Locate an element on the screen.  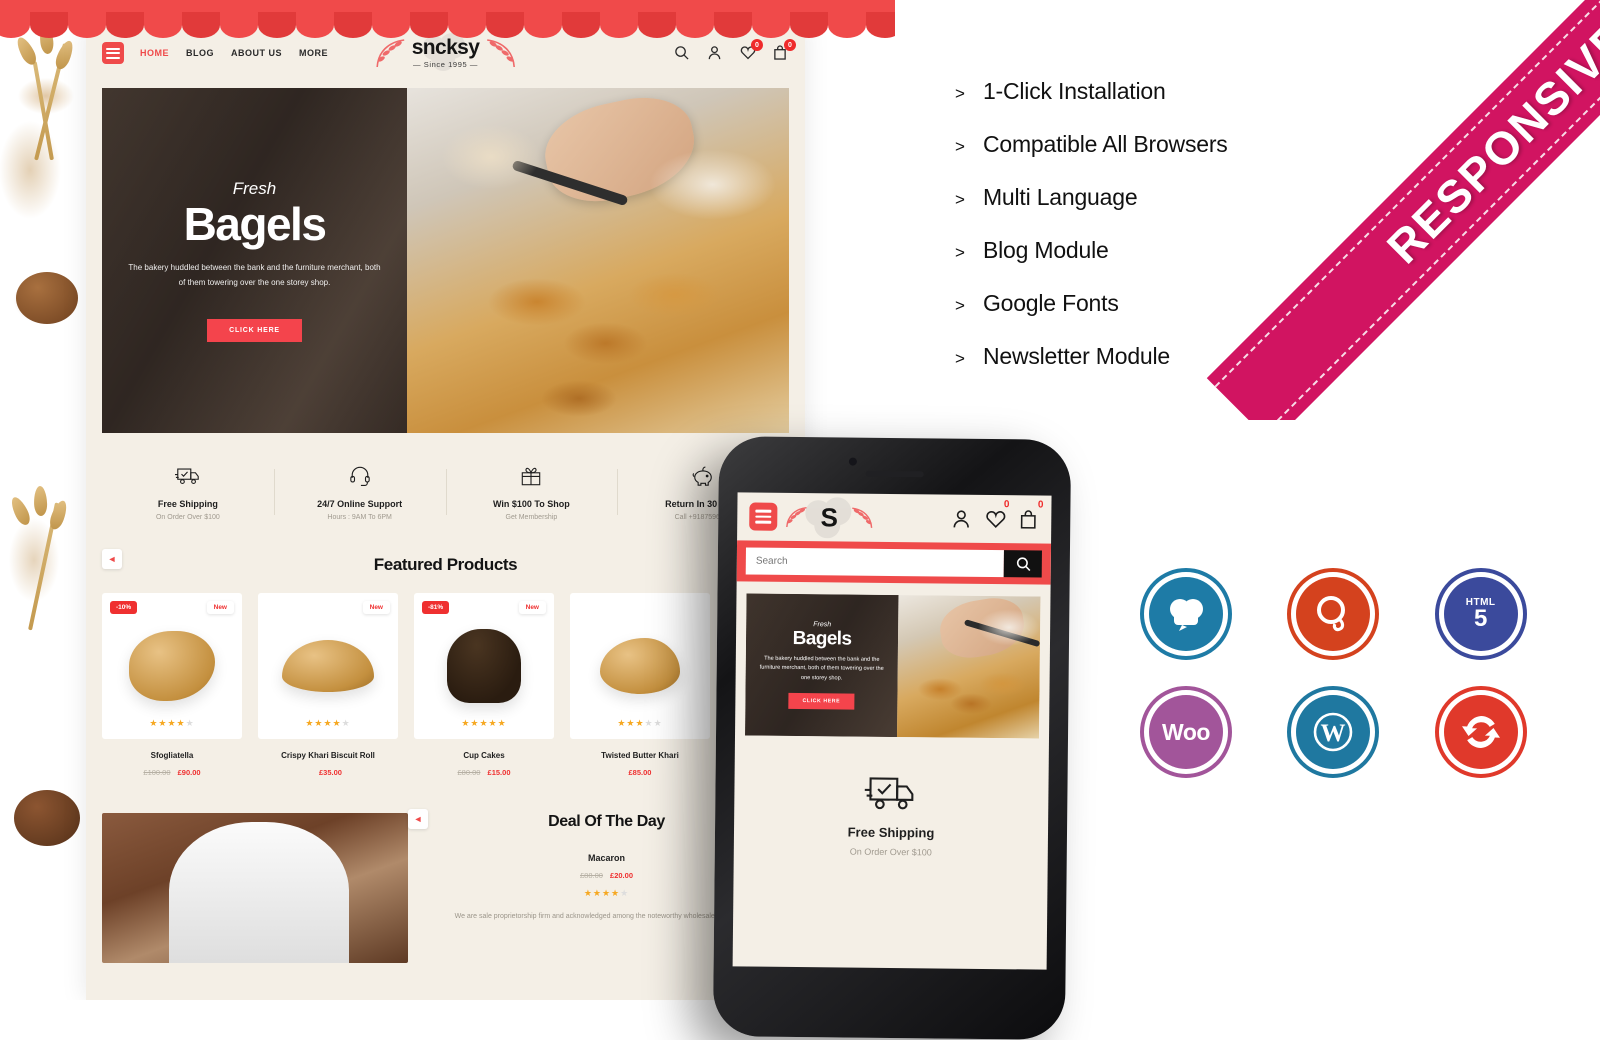
woo-label: Woo is located at coordinates (1186, 731).